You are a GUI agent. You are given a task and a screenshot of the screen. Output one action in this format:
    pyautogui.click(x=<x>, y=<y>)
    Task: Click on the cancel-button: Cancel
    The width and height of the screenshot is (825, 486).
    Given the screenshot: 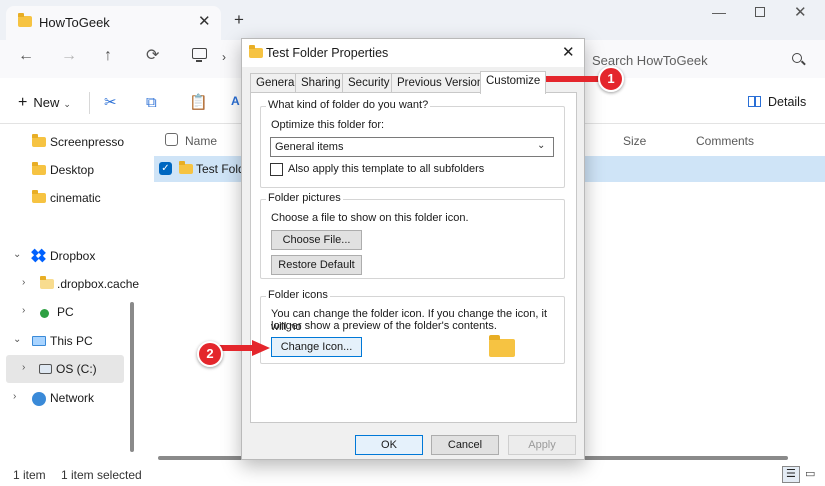 What is the action you would take?
    pyautogui.click(x=465, y=445)
    